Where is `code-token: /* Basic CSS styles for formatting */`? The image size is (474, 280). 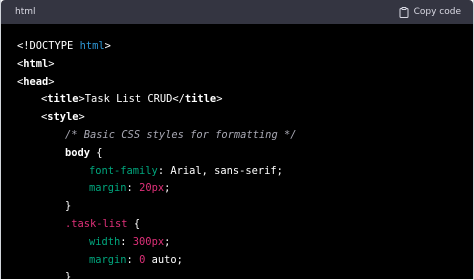
code-token: /* Basic CSS styles for formatting */ is located at coordinates (181, 134).